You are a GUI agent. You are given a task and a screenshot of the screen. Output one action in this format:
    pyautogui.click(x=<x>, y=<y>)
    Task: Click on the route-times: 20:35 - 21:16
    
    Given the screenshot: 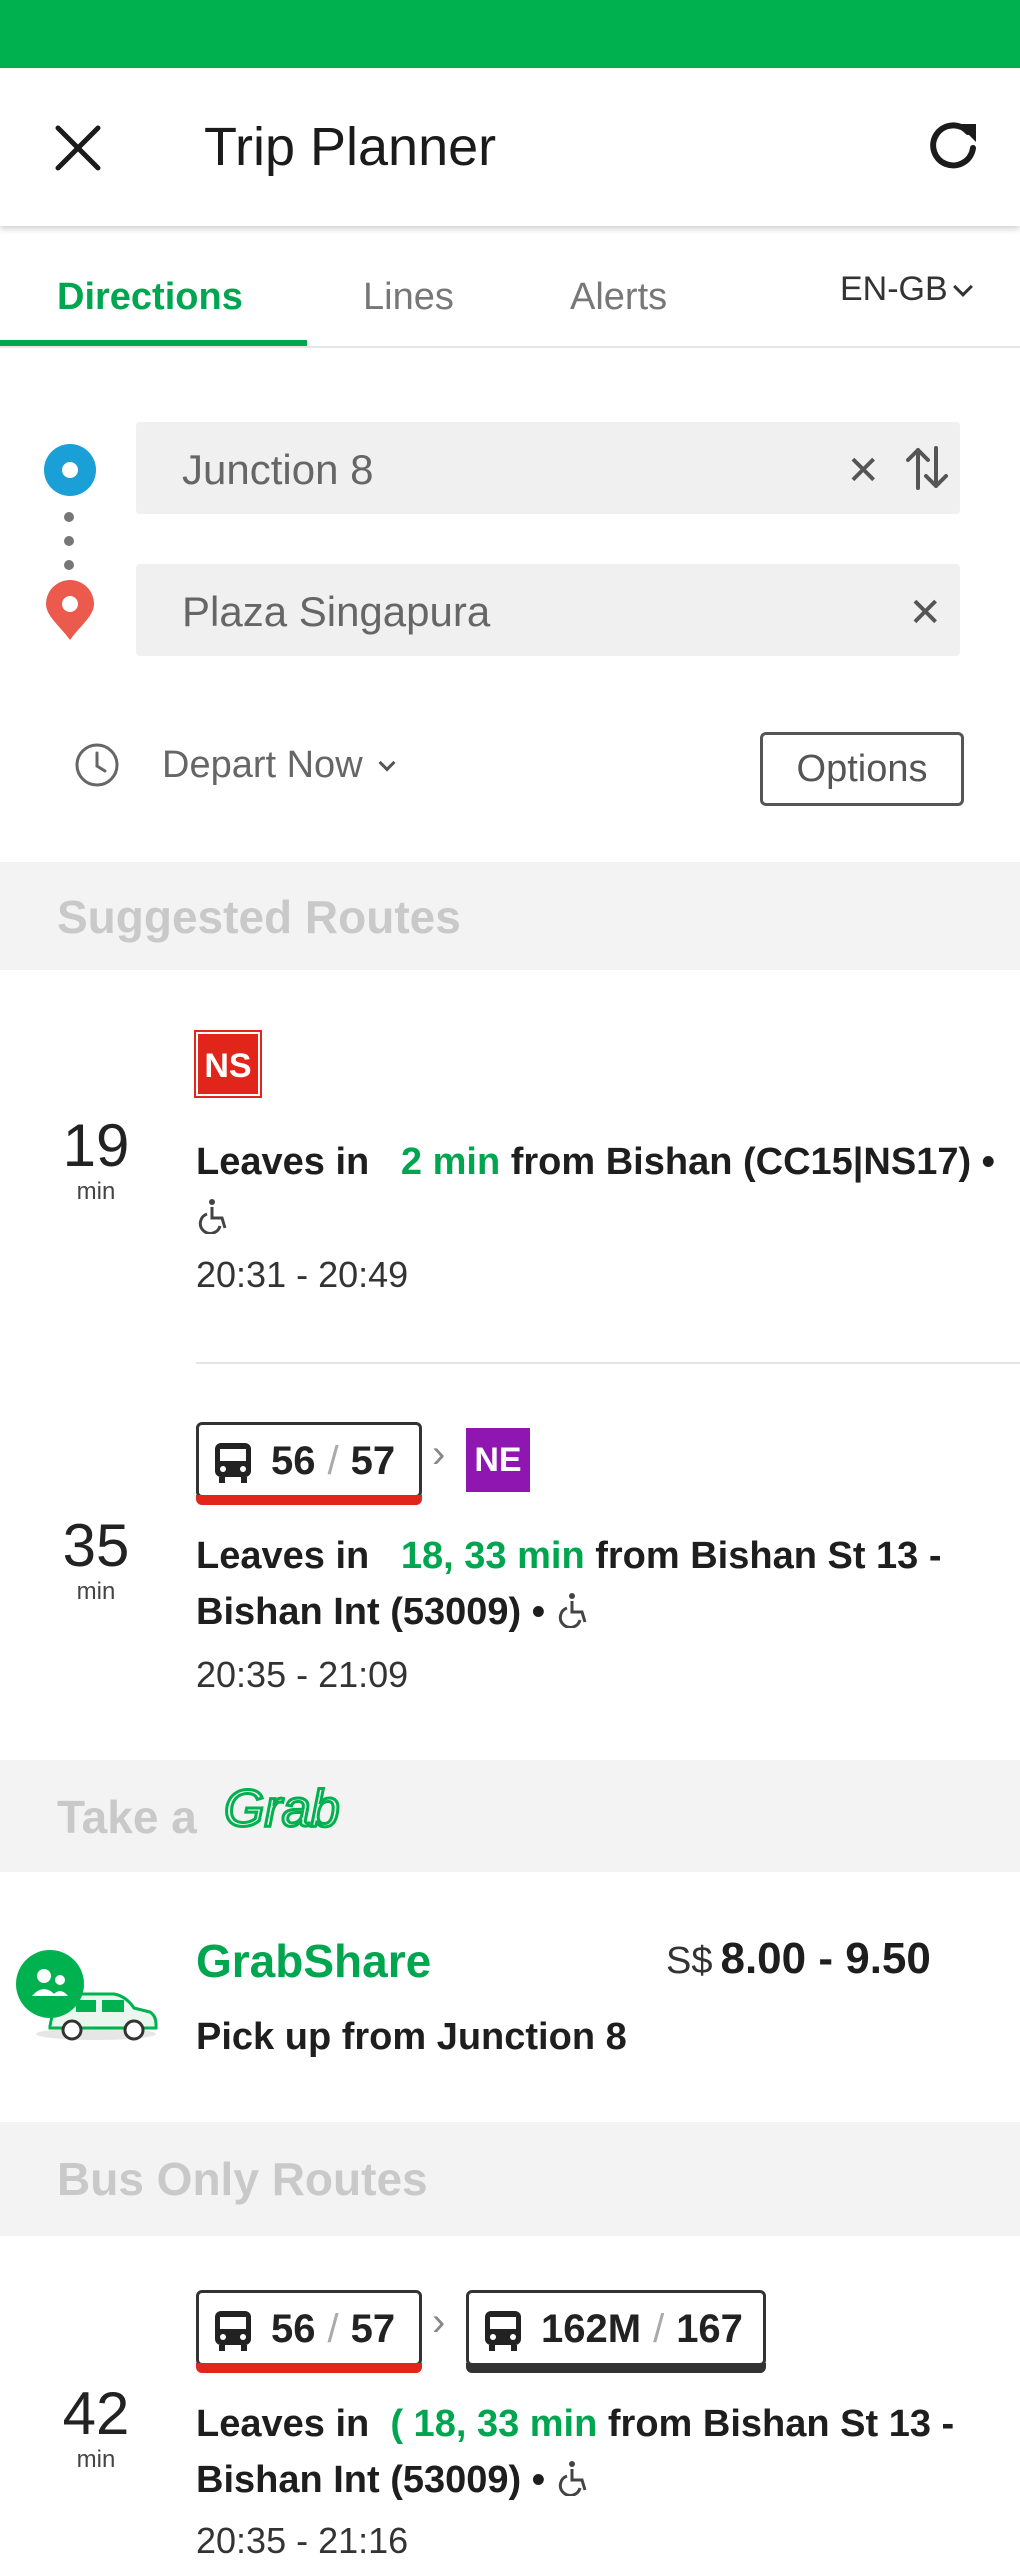 What is the action you would take?
    pyautogui.click(x=302, y=2540)
    